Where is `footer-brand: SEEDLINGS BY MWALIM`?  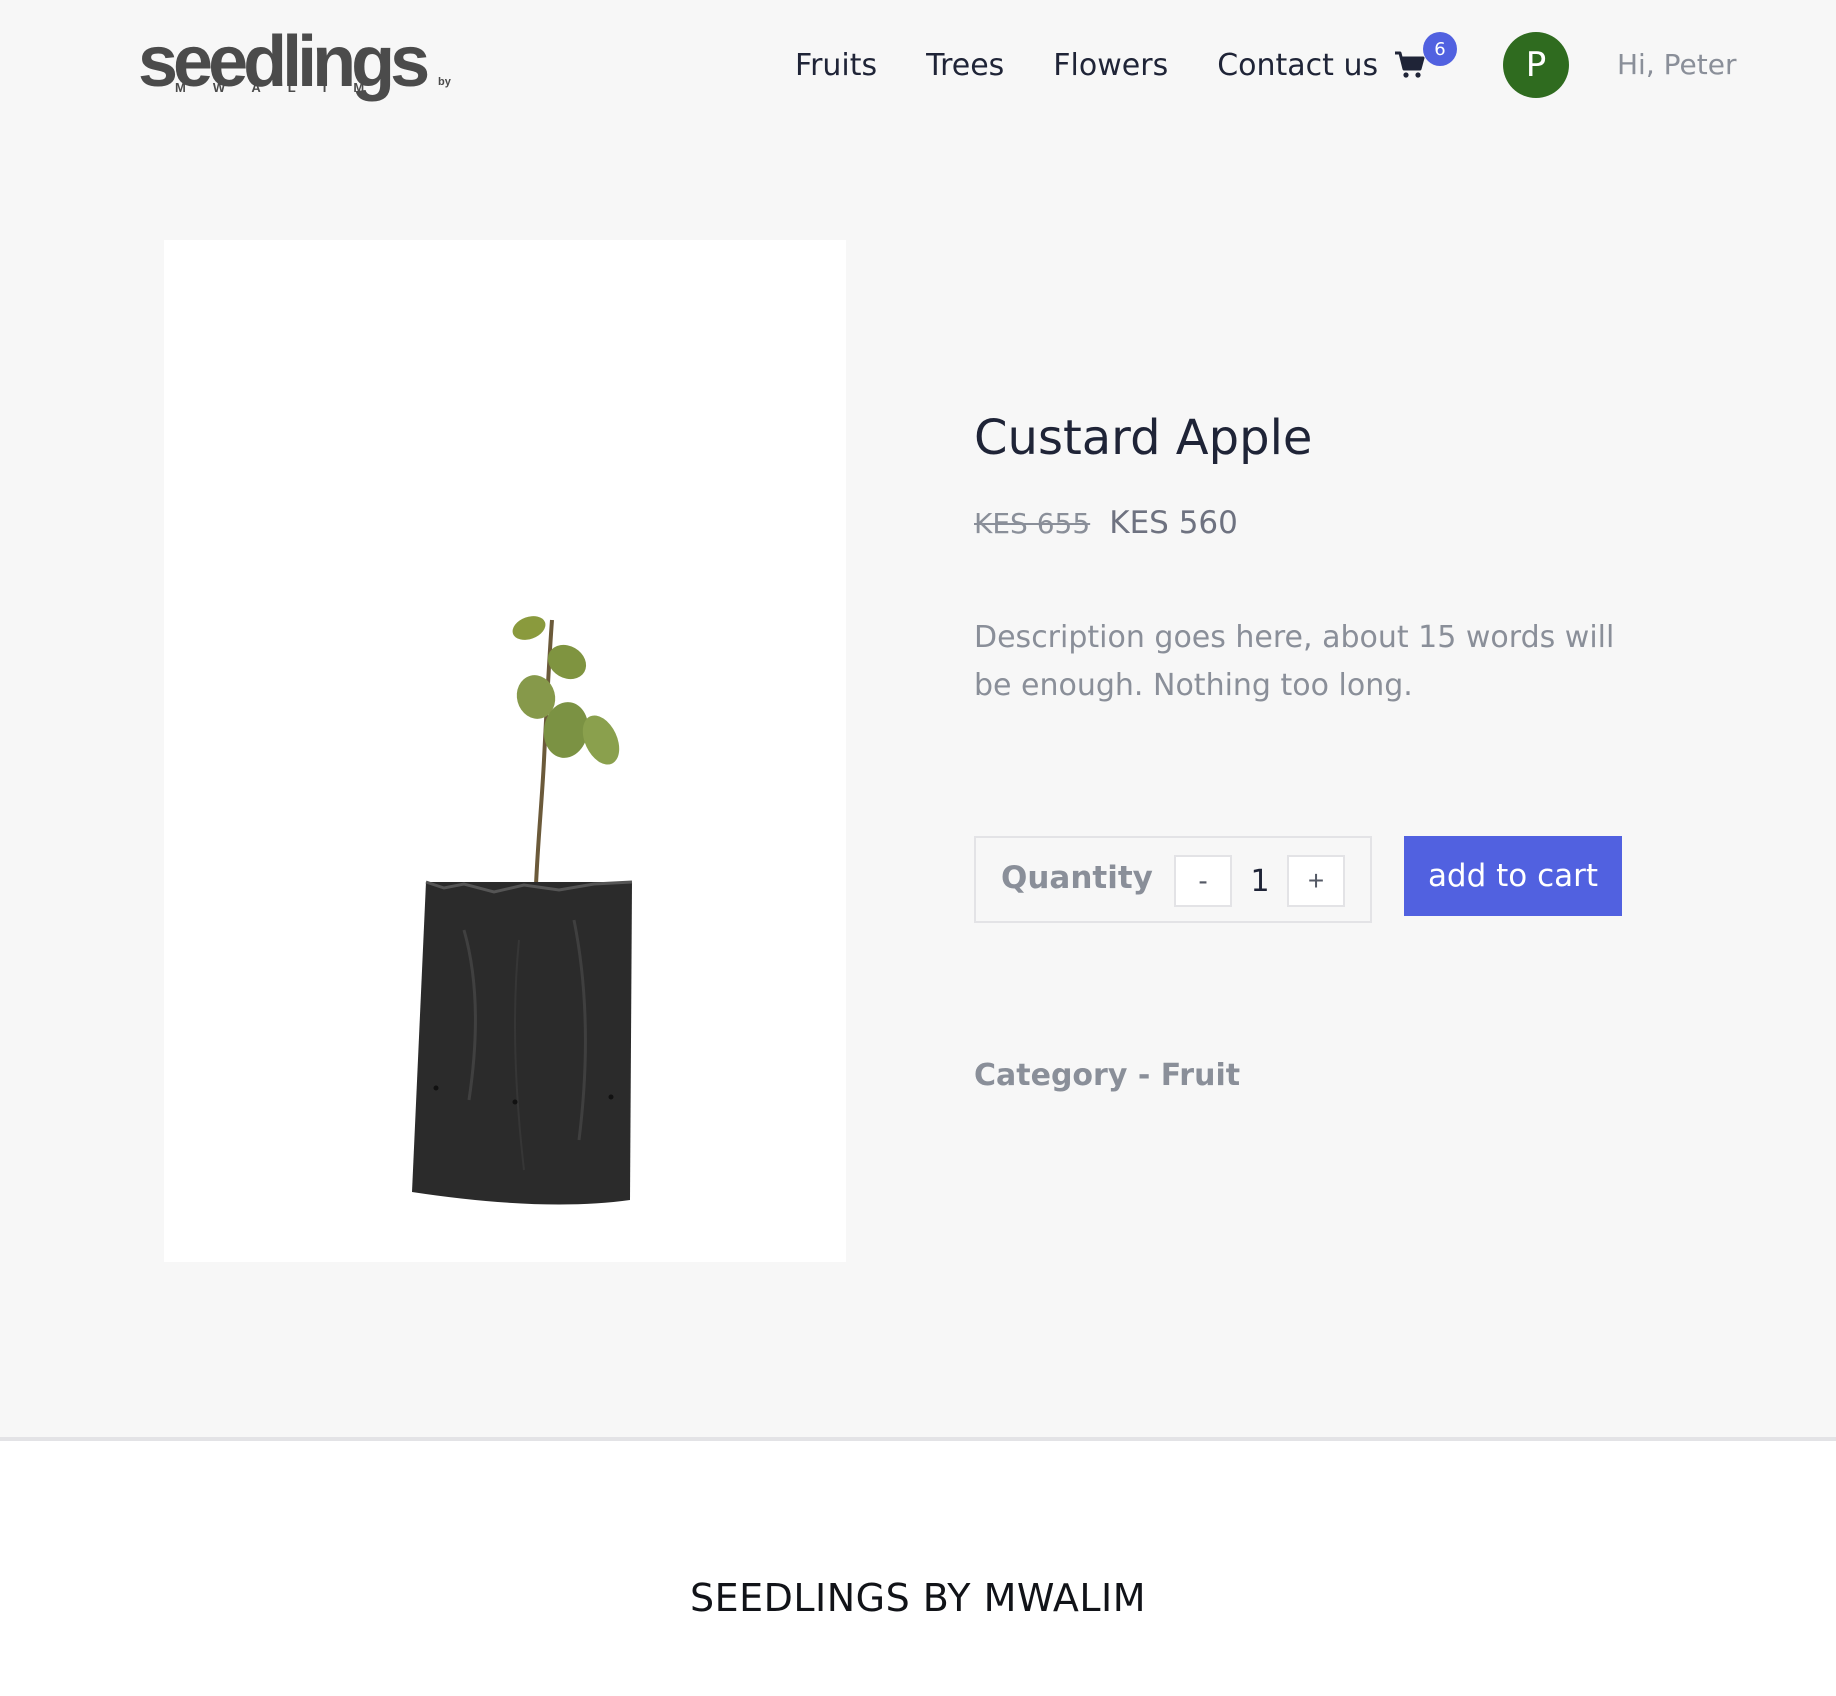
footer-brand: SEEDLINGS BY MWALIM is located at coordinates (918, 1598).